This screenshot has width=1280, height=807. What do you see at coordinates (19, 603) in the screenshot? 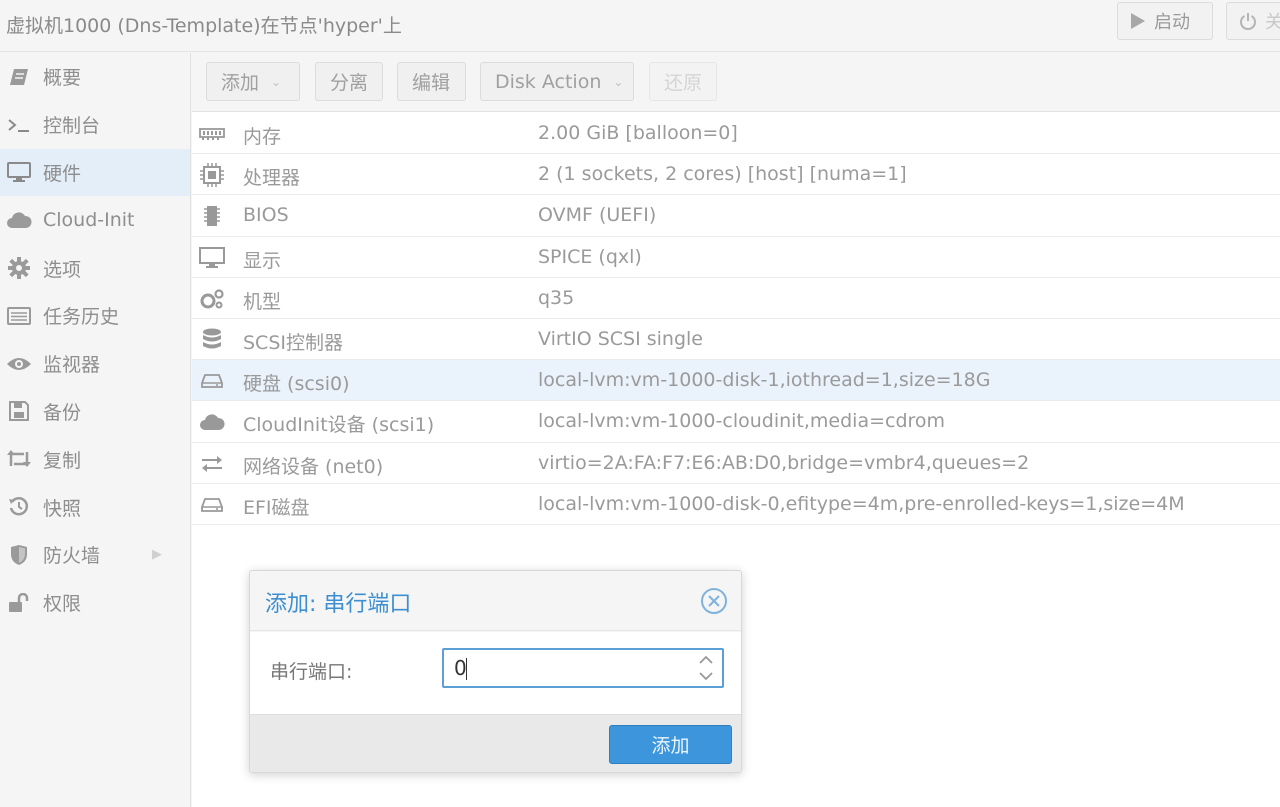
I see `unlock-icon` at bounding box center [19, 603].